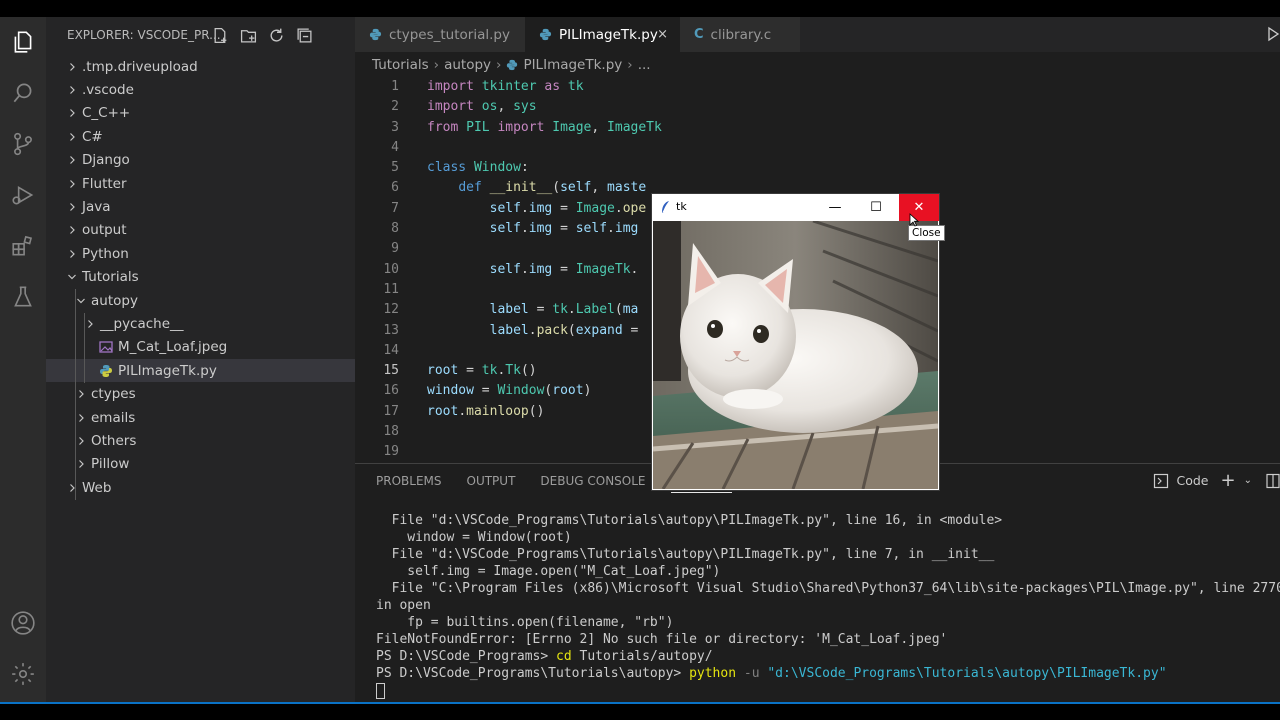 The height and width of the screenshot is (720, 1280). I want to click on breadcrumb-item: PILImageTk.py, so click(572, 65).